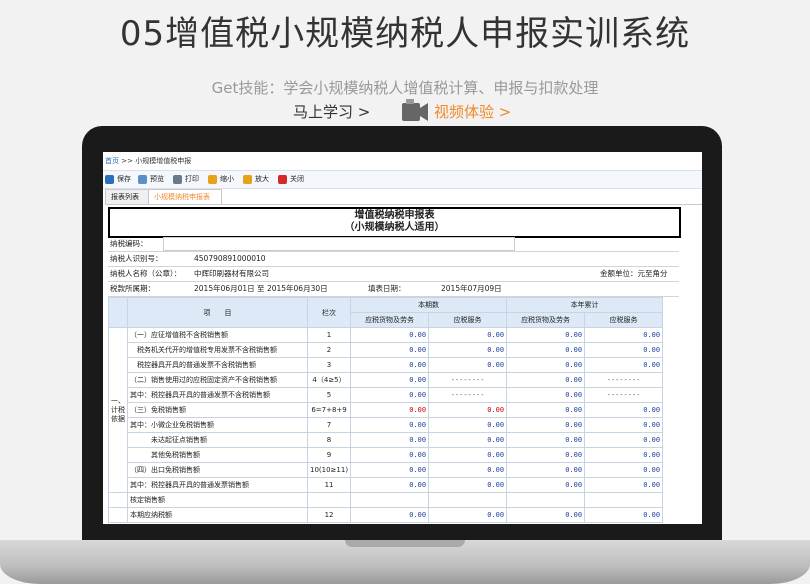  Describe the element at coordinates (339, 244) in the screenshot. I see `taxpayer-code-input` at that location.